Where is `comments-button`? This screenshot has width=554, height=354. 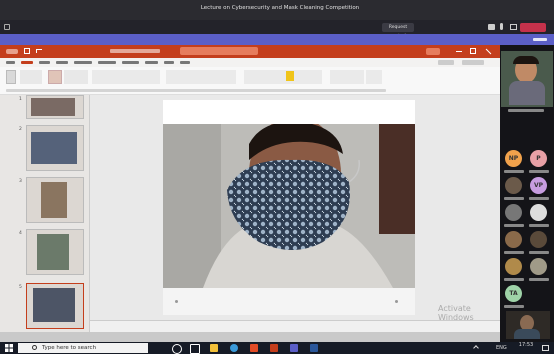
comments-button is located at coordinates (473, 62).